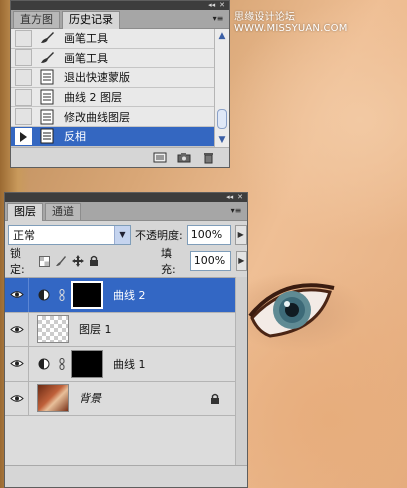 The image size is (407, 488). I want to click on history-item-selected: 反相, so click(113, 136).